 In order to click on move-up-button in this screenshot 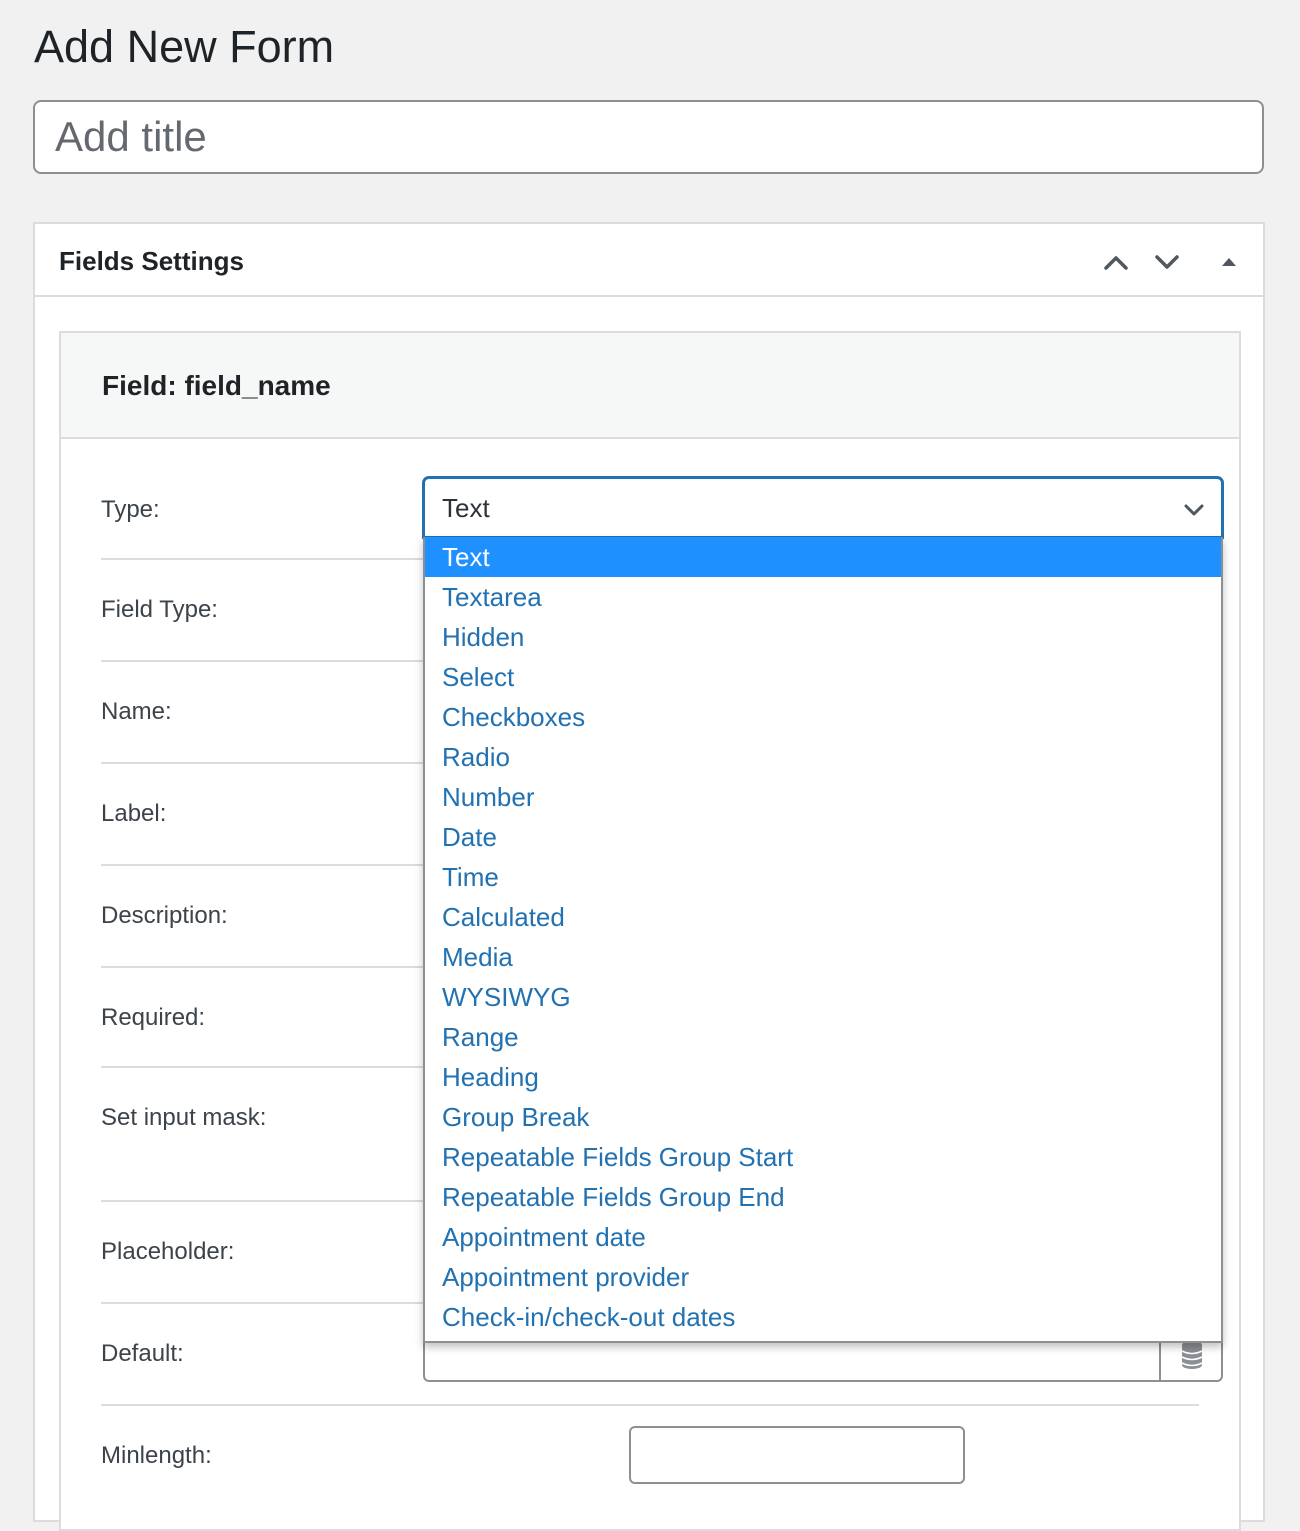, I will do `click(1116, 262)`.